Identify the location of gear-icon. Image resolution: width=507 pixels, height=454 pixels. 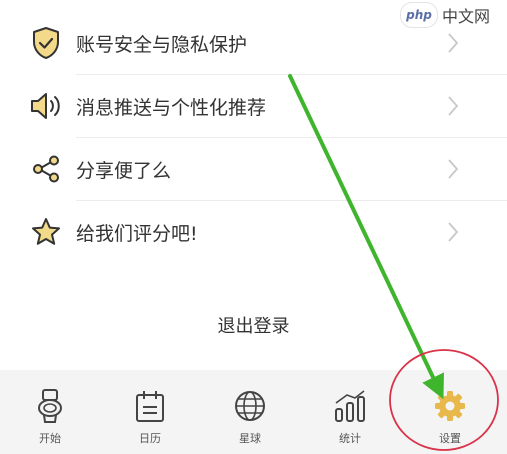
(450, 406).